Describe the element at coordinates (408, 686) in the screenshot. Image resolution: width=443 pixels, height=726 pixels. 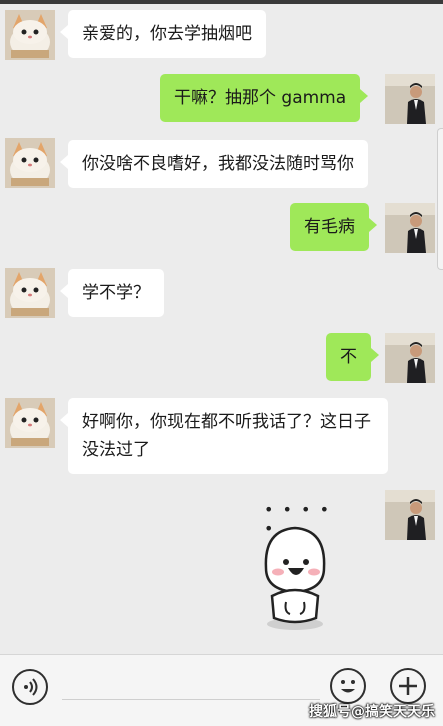
I see `plus-icon` at that location.